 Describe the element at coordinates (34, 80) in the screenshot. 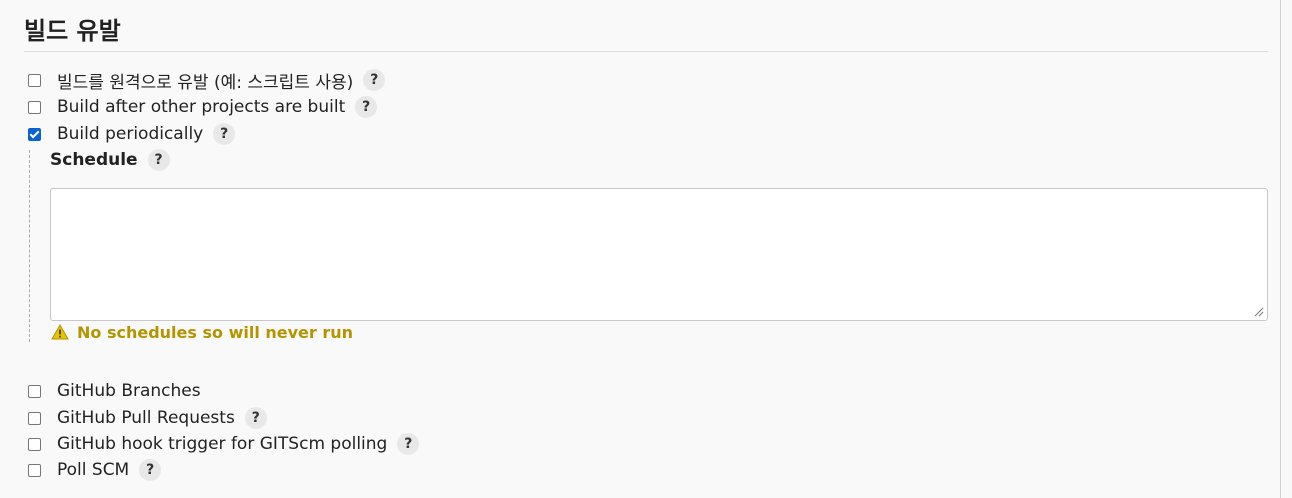

I see `trigger-remote-checkbox` at that location.